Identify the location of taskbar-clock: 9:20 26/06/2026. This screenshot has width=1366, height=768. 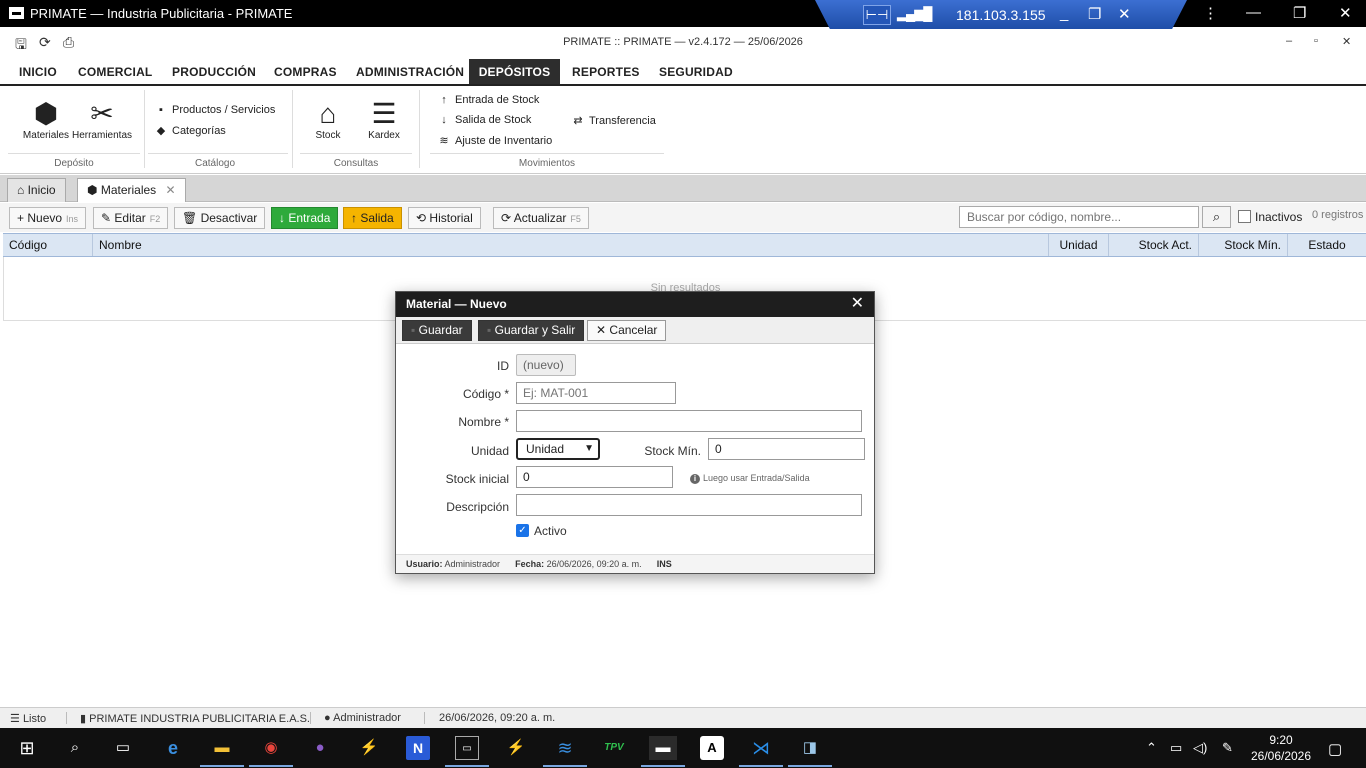
(1281, 748).